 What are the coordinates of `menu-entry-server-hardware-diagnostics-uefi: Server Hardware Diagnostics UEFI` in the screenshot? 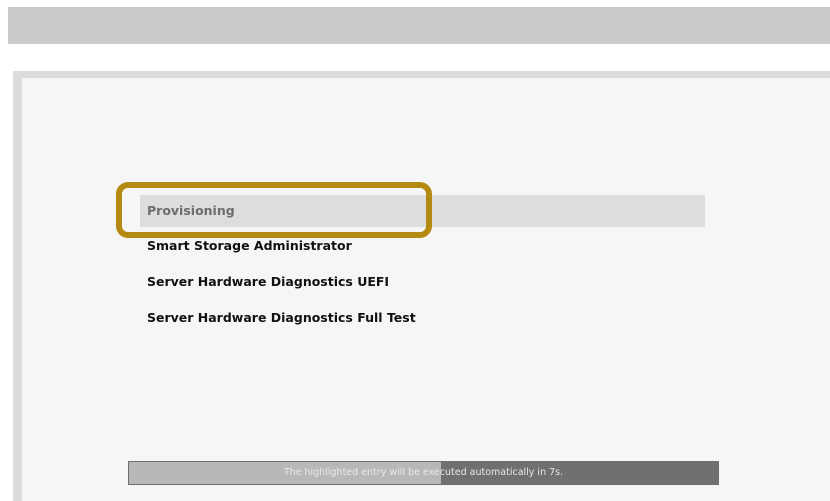 It's located at (264, 282).